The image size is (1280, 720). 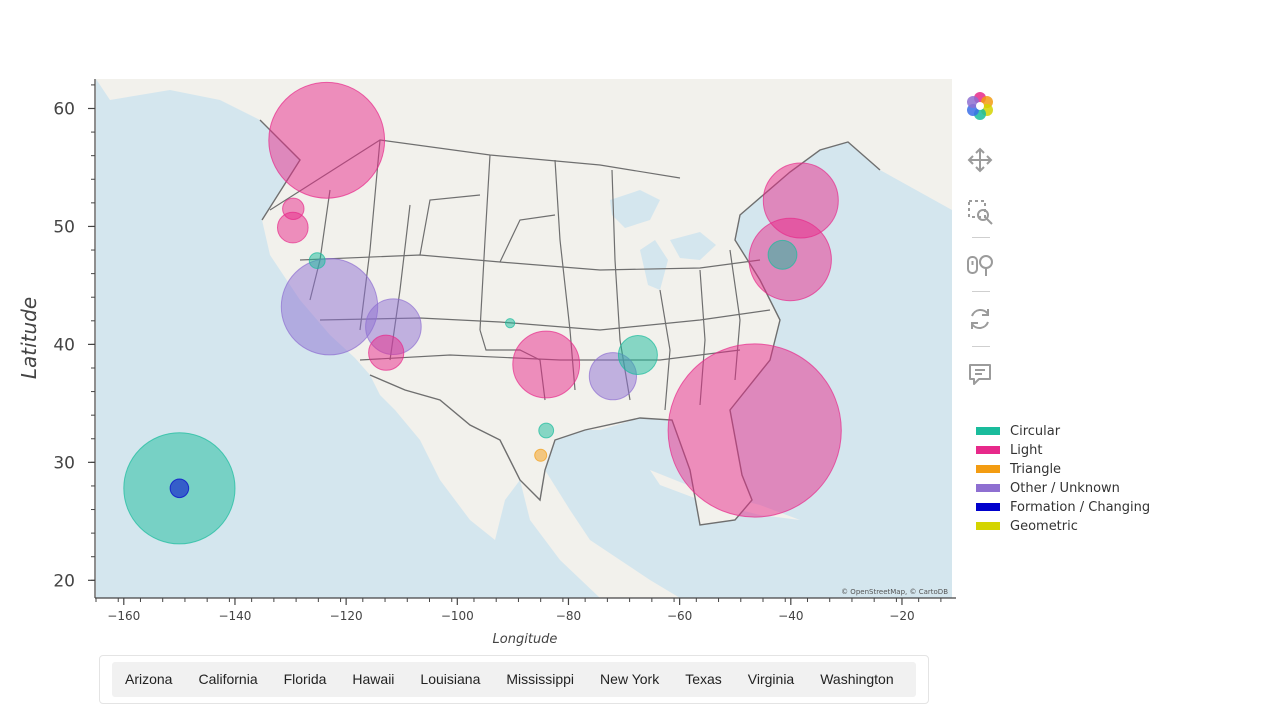 What do you see at coordinates (64, 109) in the screenshot?
I see `y-tick-label: 60` at bounding box center [64, 109].